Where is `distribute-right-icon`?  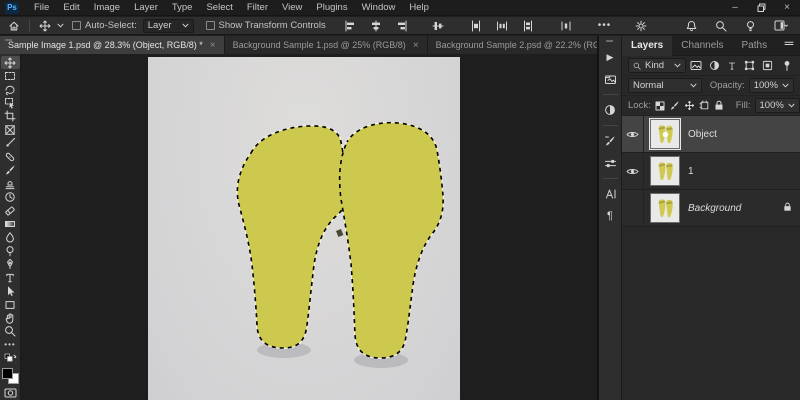
distribute-right-icon is located at coordinates (528, 26).